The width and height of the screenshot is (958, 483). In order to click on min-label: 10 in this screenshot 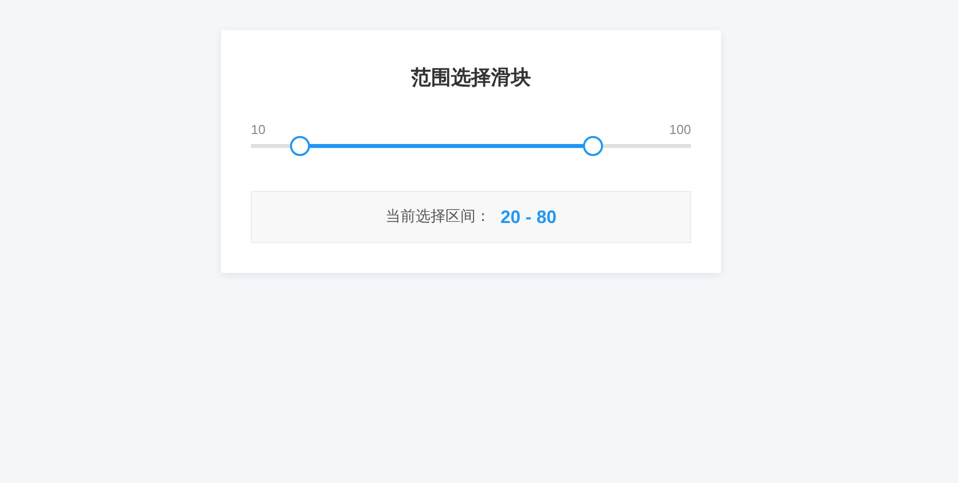, I will do `click(258, 130)`.